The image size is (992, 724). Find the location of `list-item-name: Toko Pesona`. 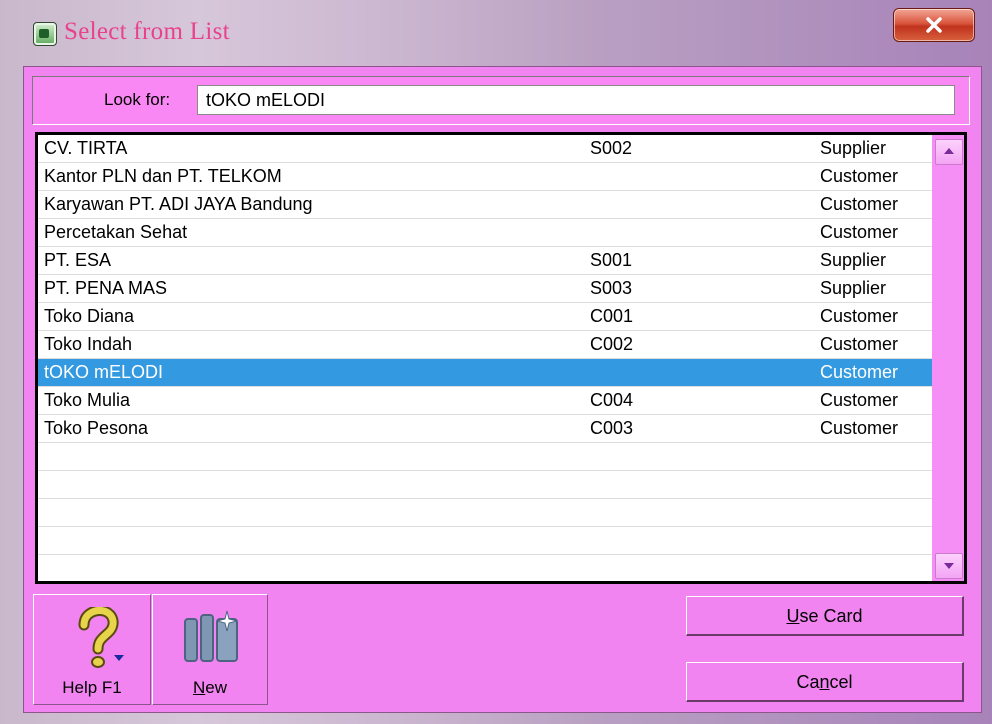

list-item-name: Toko Pesona is located at coordinates (96, 428).